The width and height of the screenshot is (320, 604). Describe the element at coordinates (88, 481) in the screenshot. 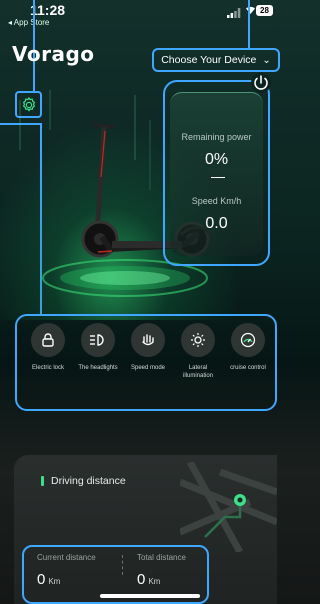

I see `driving-distance-title: Driving distance` at that location.